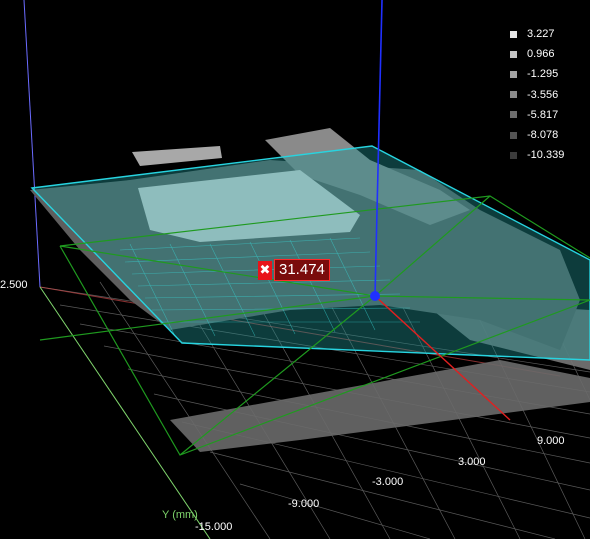  What do you see at coordinates (180, 515) in the screenshot?
I see `y-axis-title: Y (mm)` at bounding box center [180, 515].